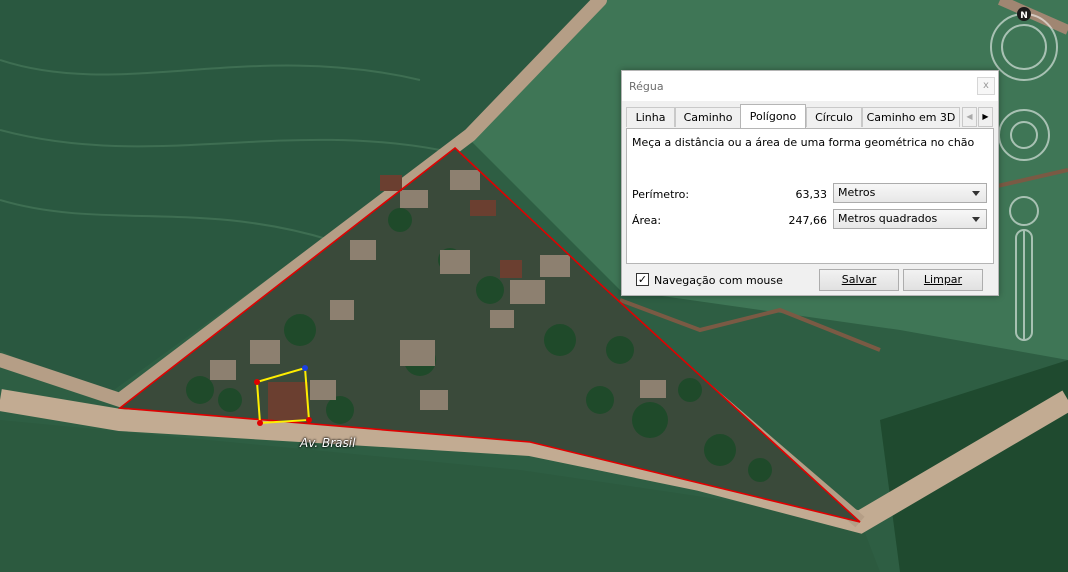 The width and height of the screenshot is (1068, 572). I want to click on compass-label: N, so click(1024, 16).